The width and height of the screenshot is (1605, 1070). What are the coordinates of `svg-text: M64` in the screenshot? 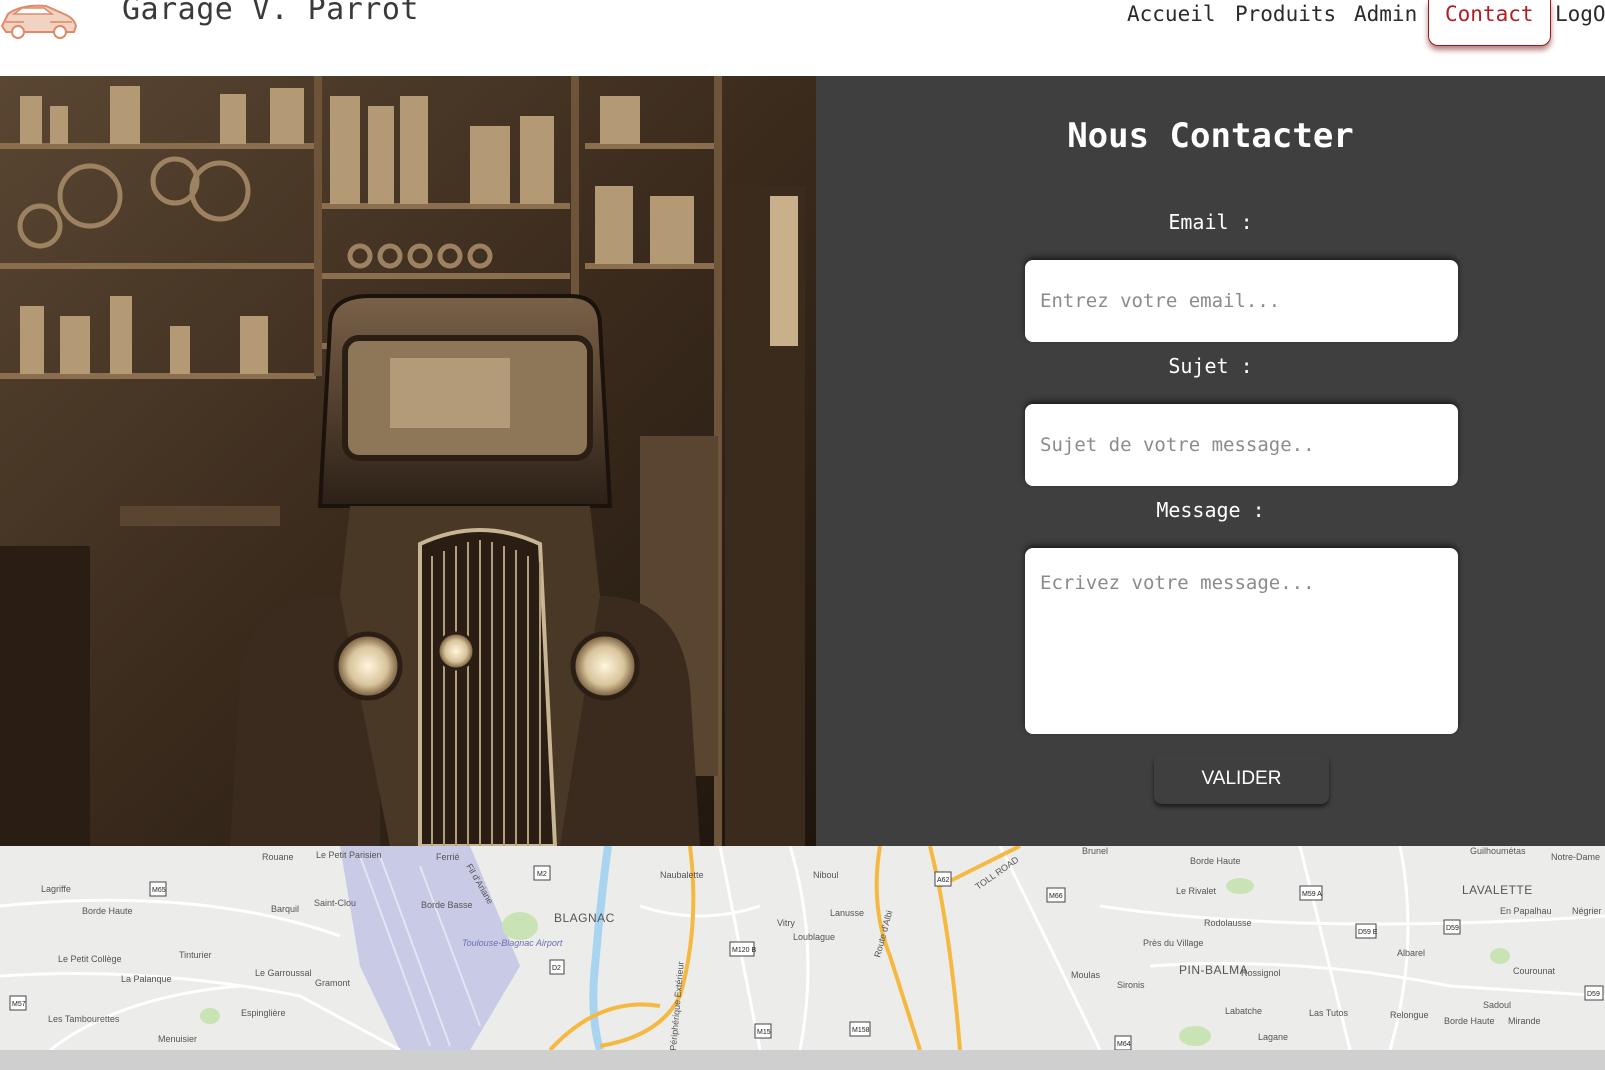 It's located at (1124, 1044).